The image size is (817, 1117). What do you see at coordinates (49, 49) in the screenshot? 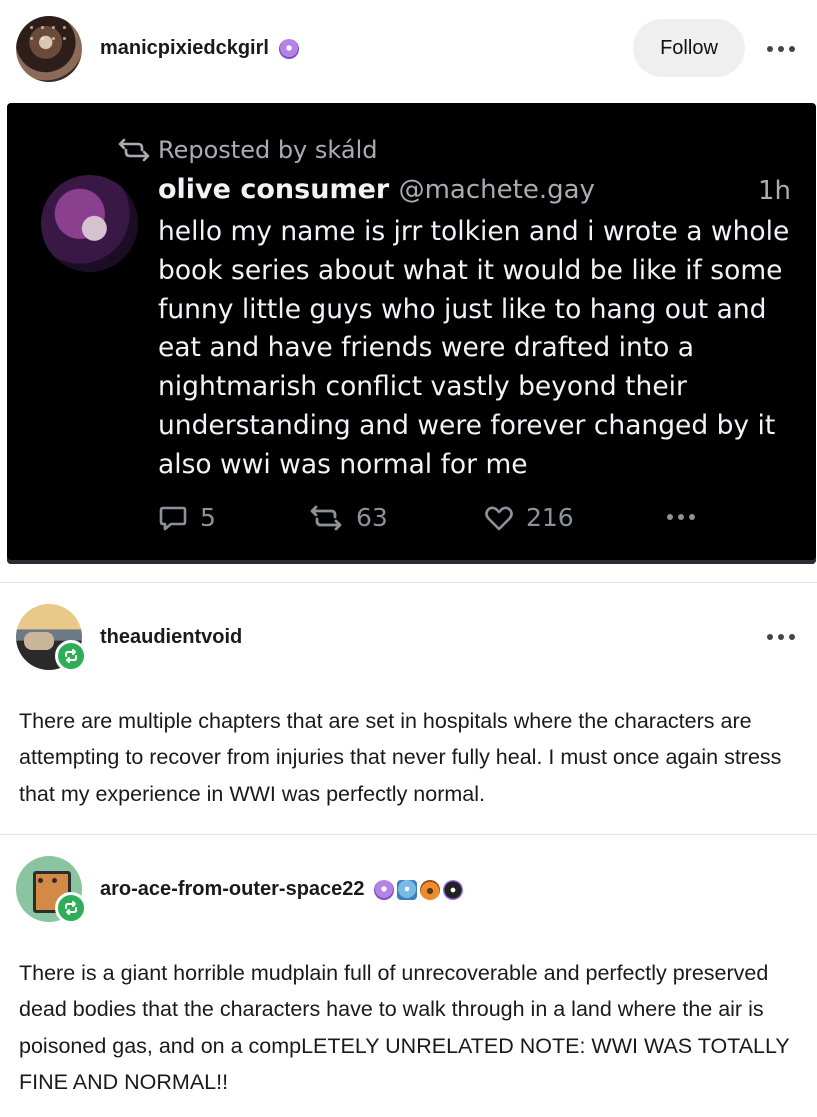
I see `avatar` at bounding box center [49, 49].